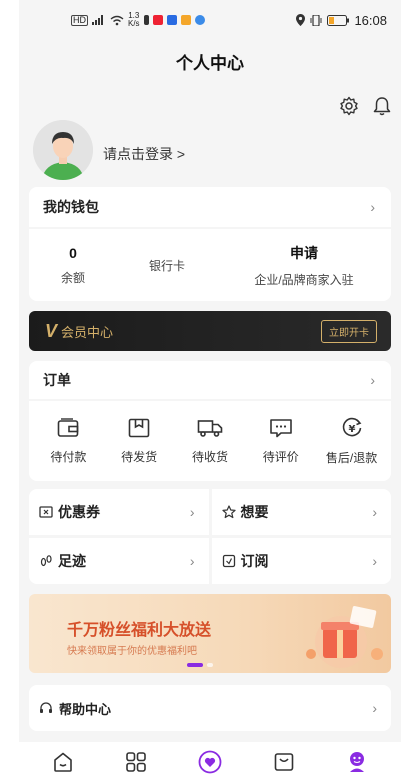 This screenshot has width=420, height=782. What do you see at coordinates (344, 637) in the screenshot?
I see `gift-box-icon` at bounding box center [344, 637].